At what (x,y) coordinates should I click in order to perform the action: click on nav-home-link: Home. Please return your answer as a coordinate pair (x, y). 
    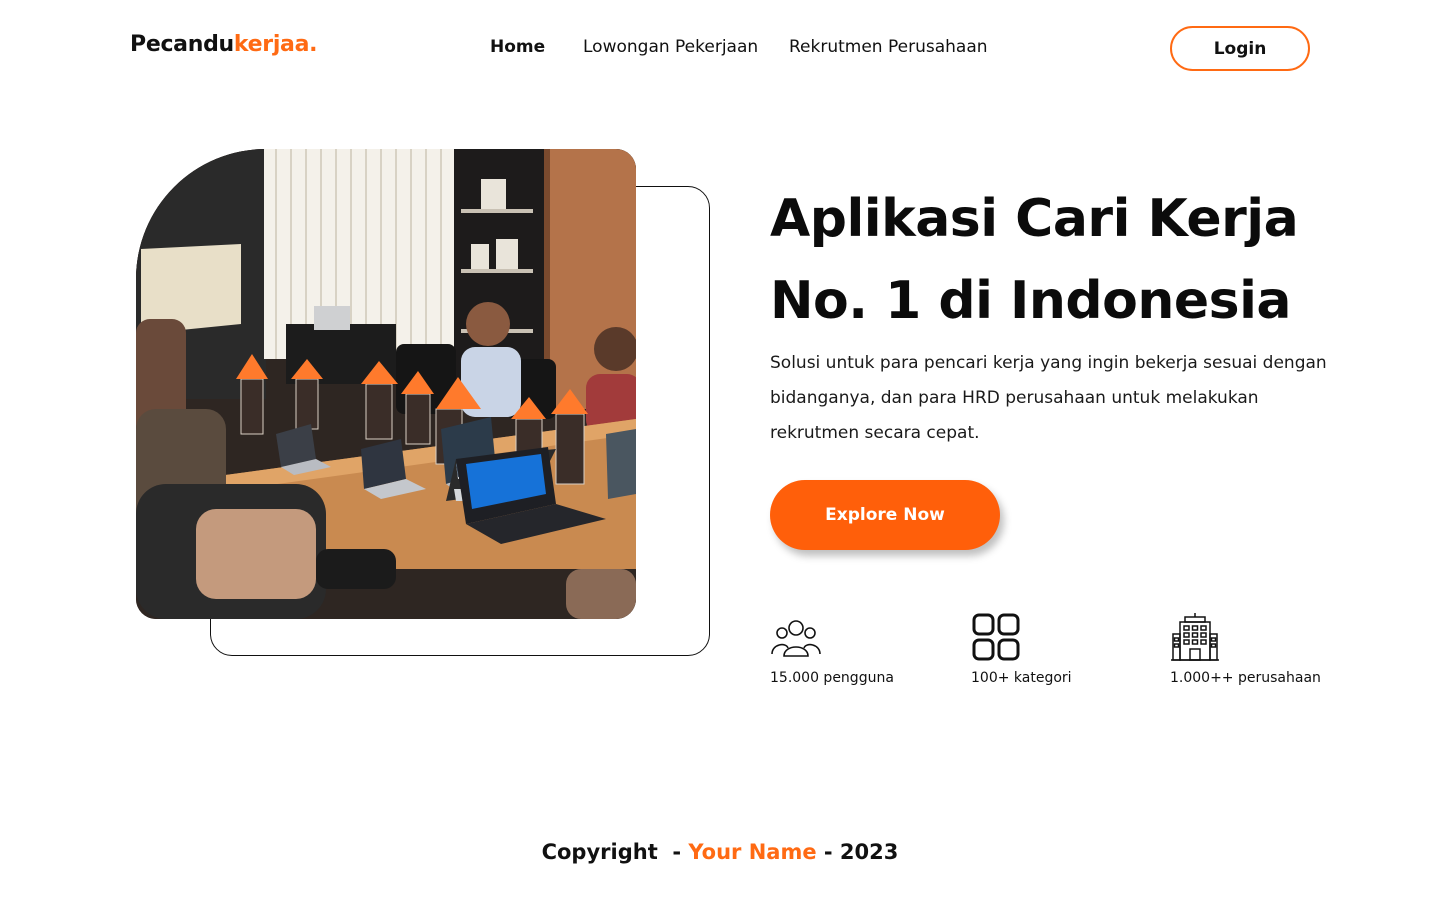
    Looking at the image, I should click on (517, 47).